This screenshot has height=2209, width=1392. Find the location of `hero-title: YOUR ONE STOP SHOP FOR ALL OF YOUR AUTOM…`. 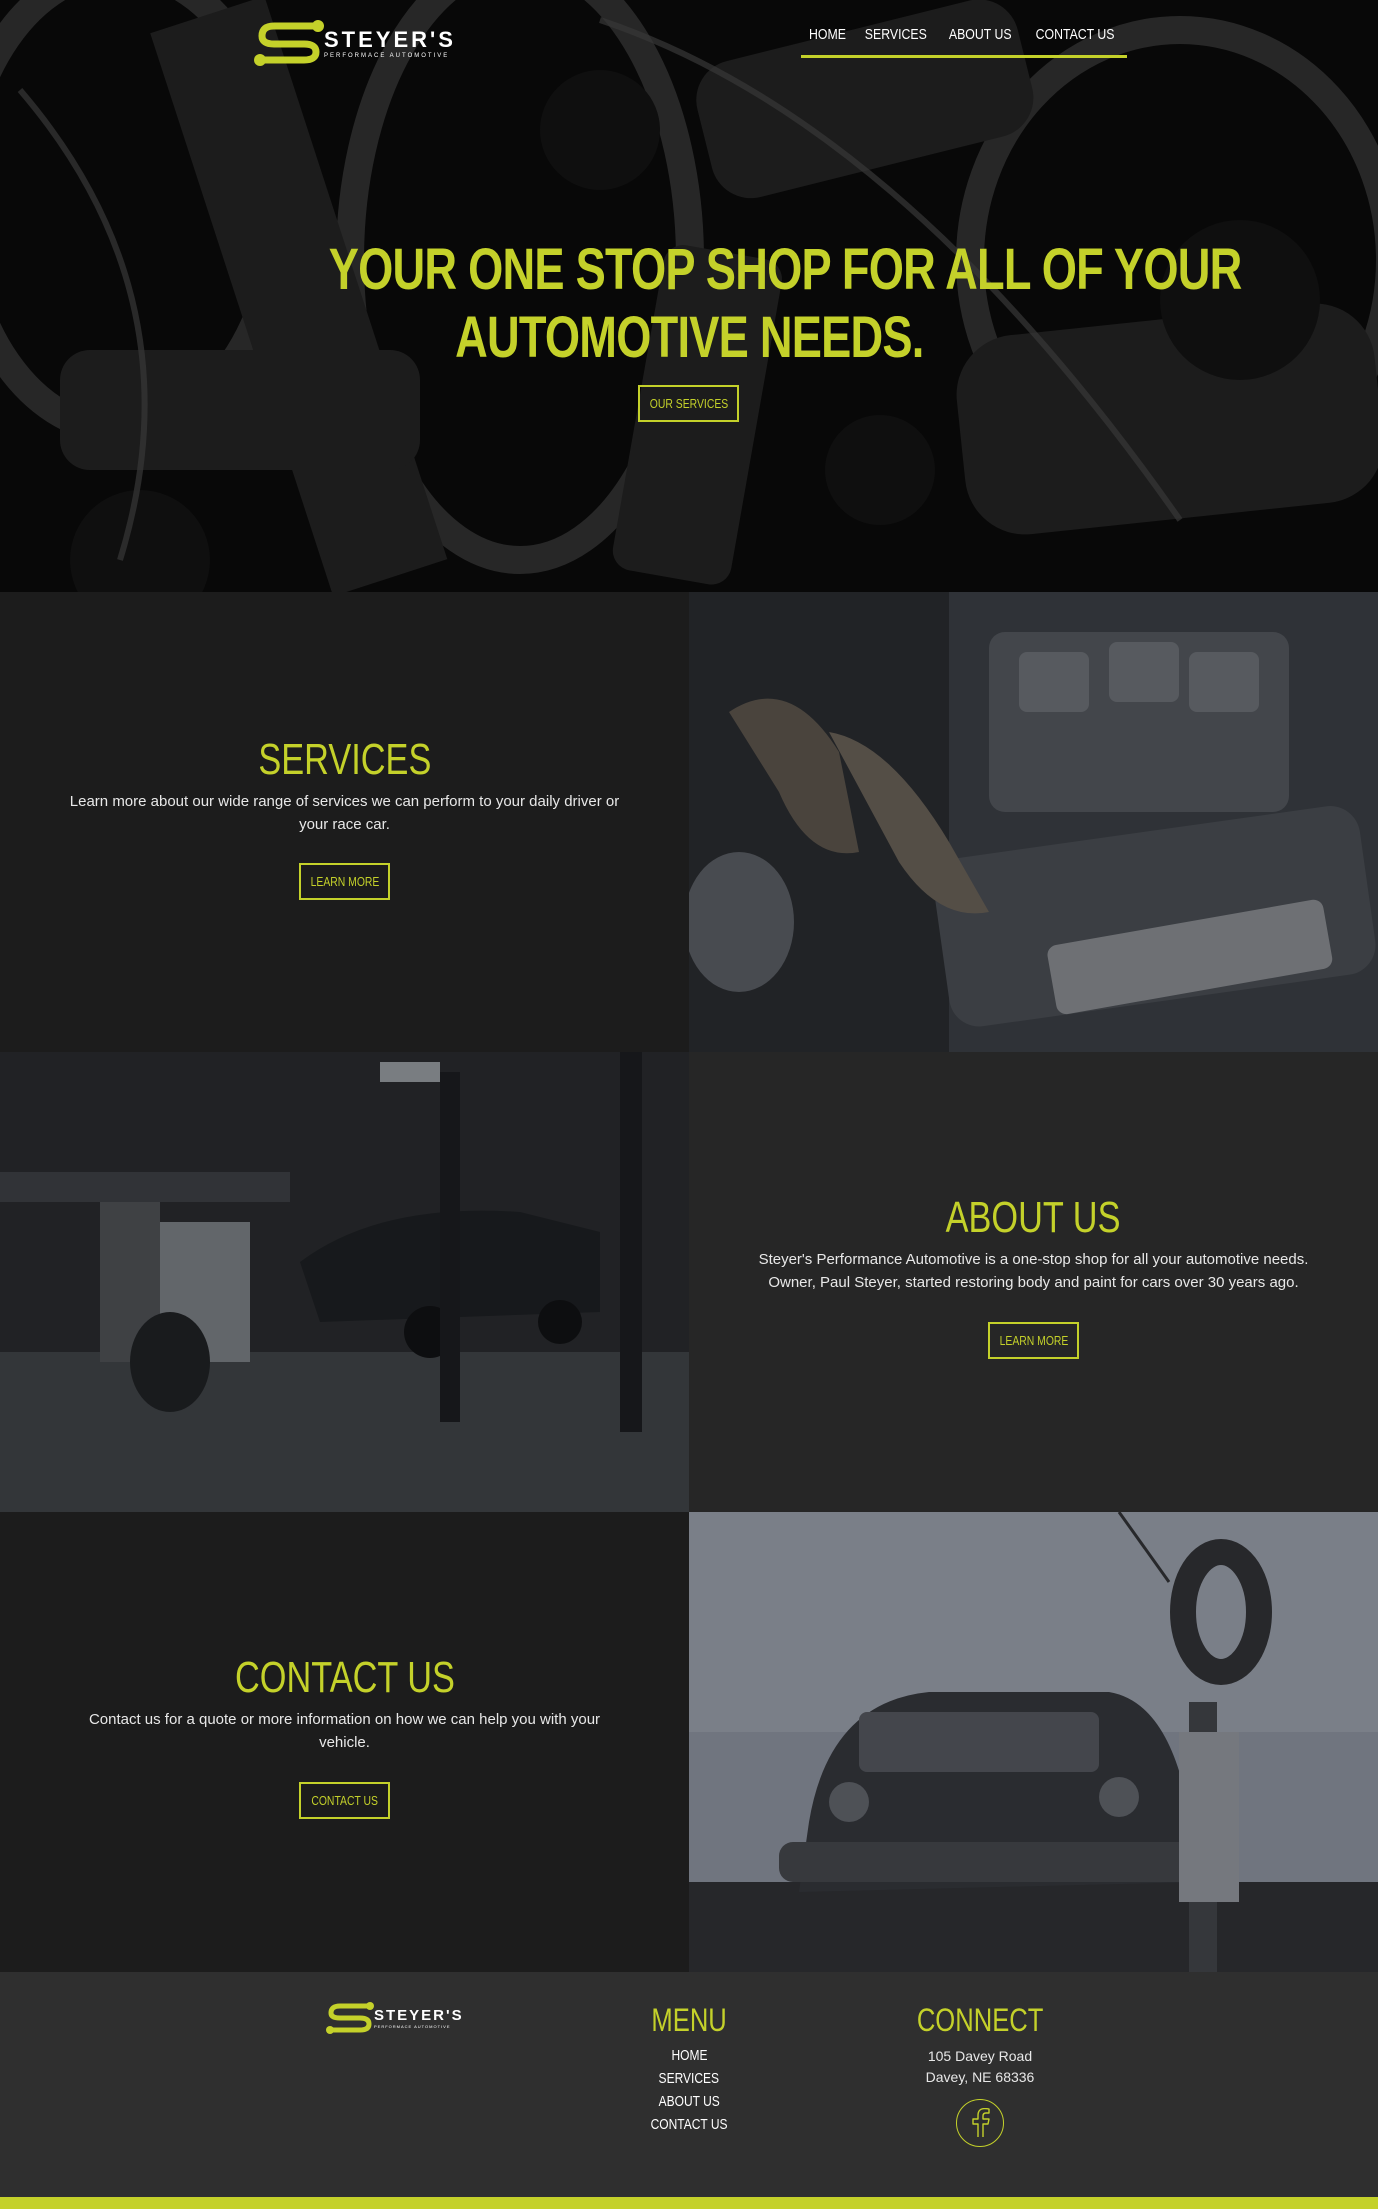

hero-title: YOUR ONE STOP SHOP FOR ALL OF YOUR AUTOM… is located at coordinates (721, 304).